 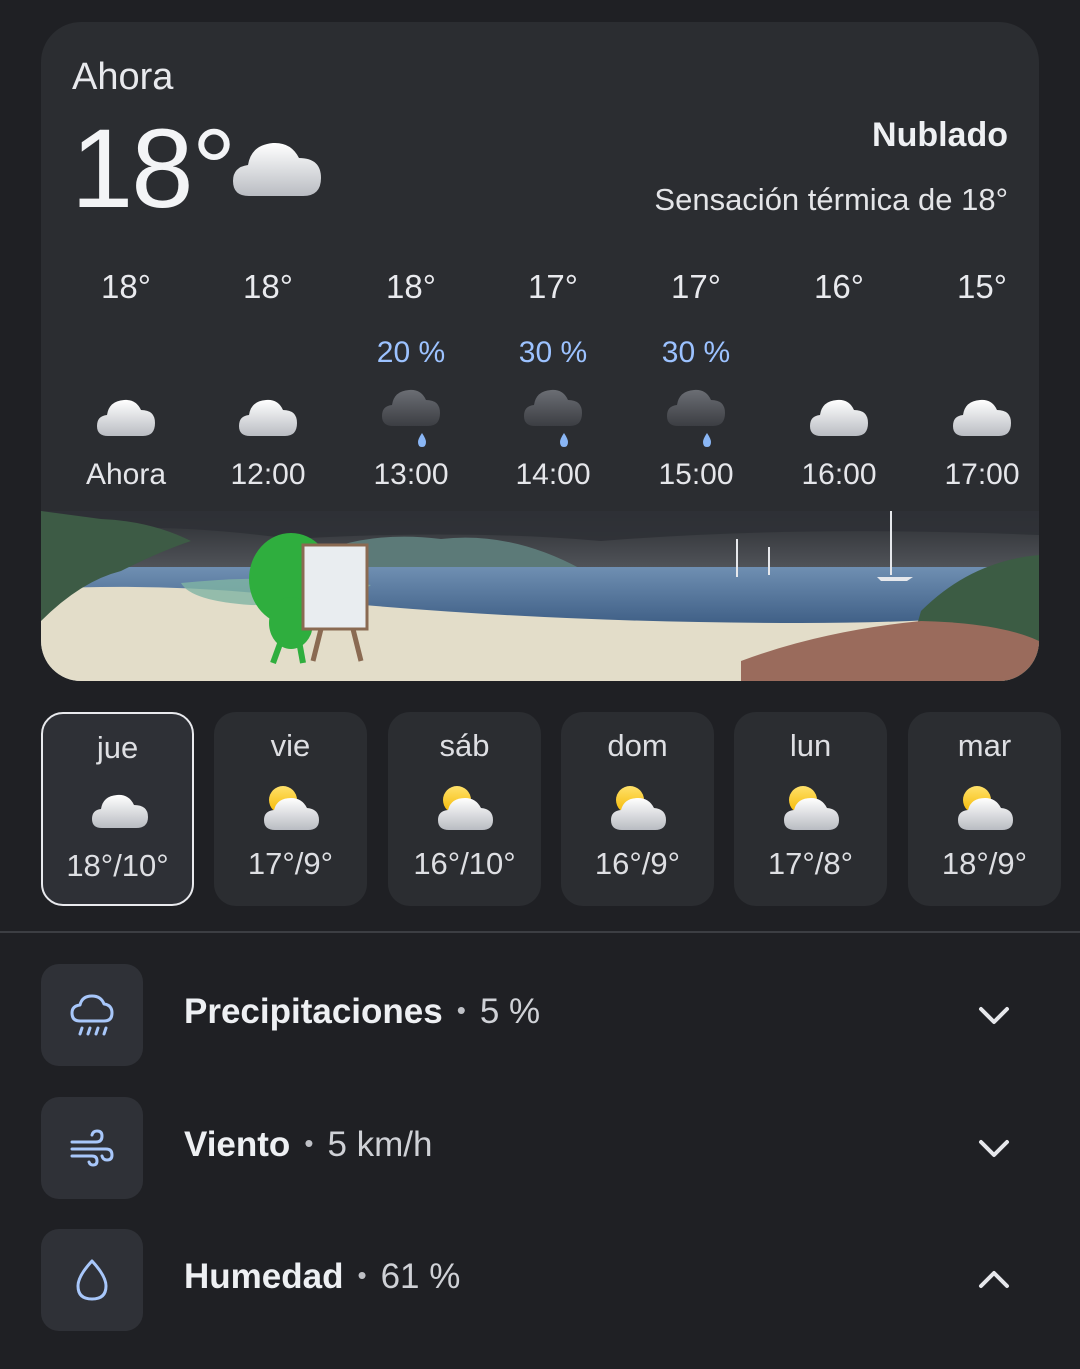 What do you see at coordinates (810, 745) in the screenshot?
I see `day-name: lun` at bounding box center [810, 745].